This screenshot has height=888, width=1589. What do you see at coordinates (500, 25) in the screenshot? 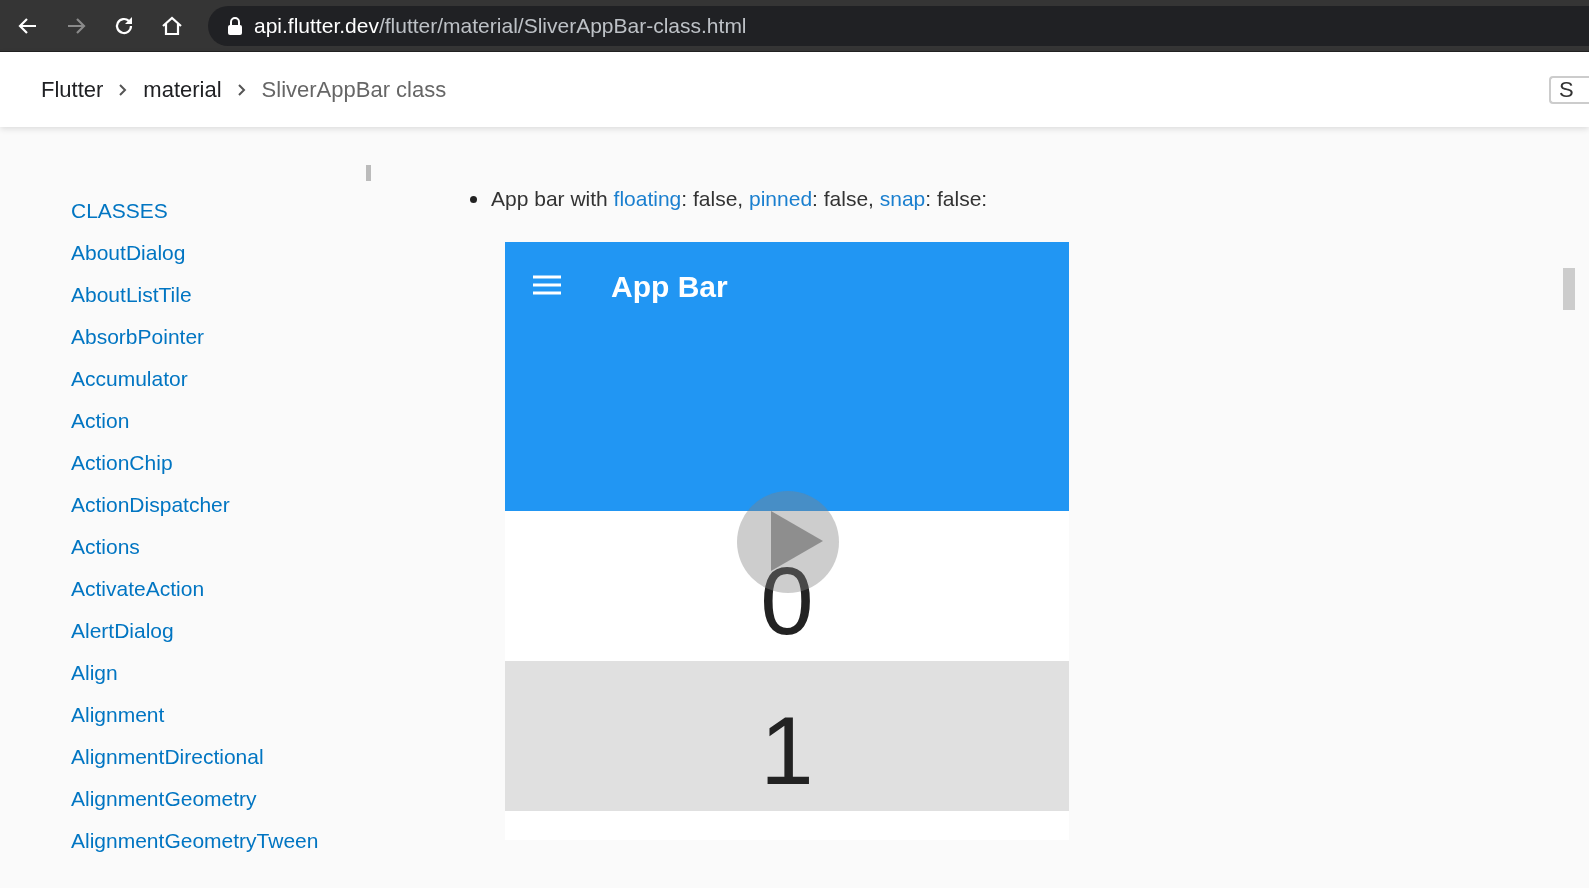
I see `url-text: api.flutter.dev/flutter/material/SliverAppBar-class.html` at bounding box center [500, 25].